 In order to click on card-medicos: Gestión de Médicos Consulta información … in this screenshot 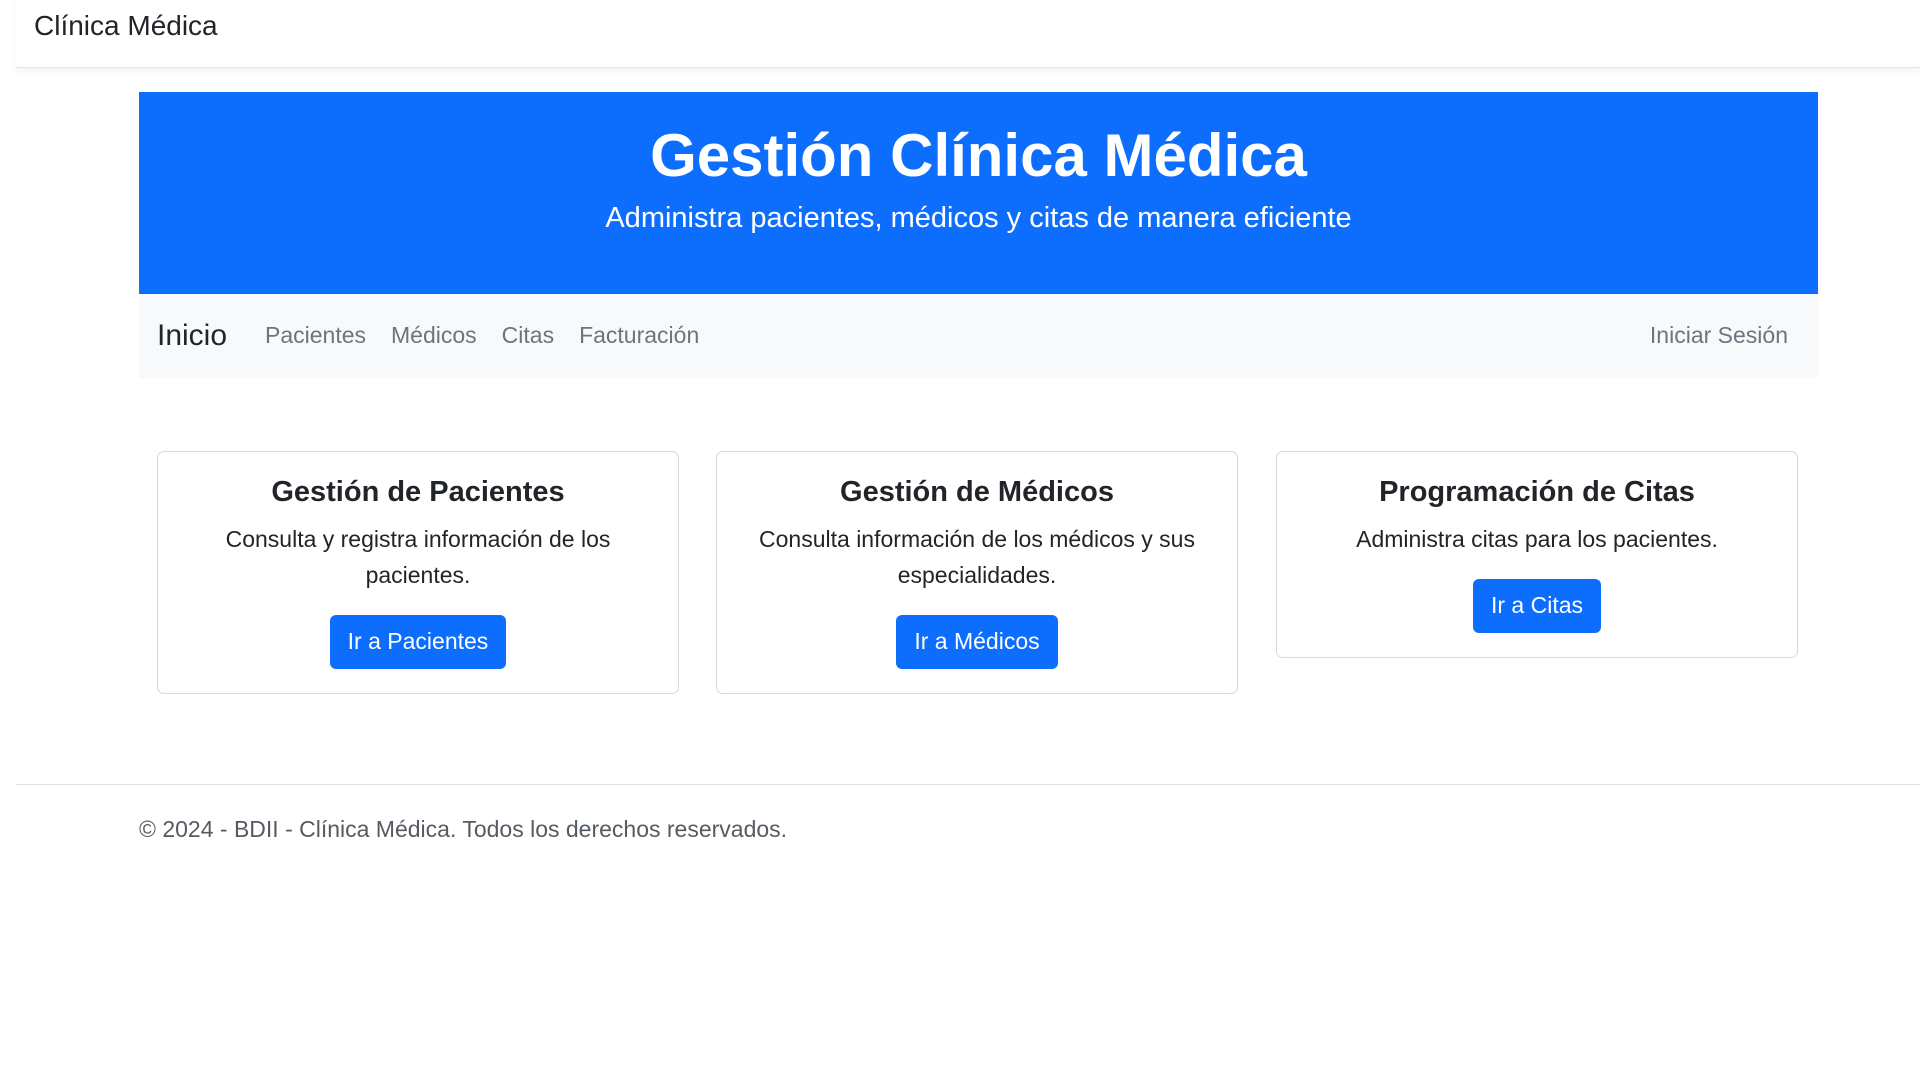, I will do `click(977, 572)`.